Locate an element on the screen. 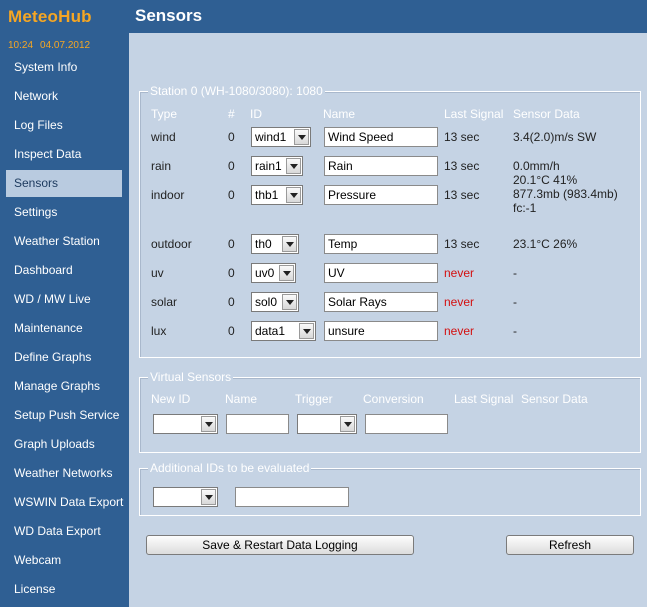 The height and width of the screenshot is (607, 647). sensor-name-input: unsure is located at coordinates (381, 331).